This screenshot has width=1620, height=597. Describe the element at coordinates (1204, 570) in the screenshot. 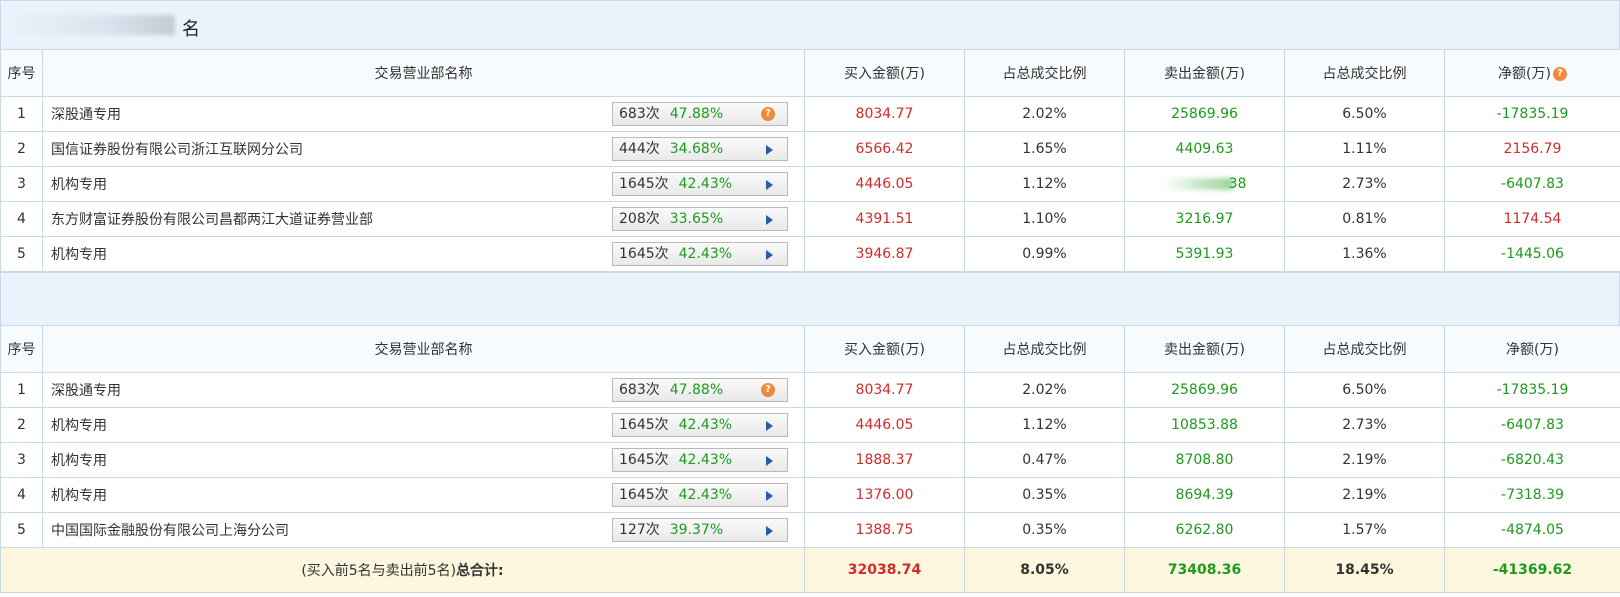

I see `total-sell: 73408.36` at that location.